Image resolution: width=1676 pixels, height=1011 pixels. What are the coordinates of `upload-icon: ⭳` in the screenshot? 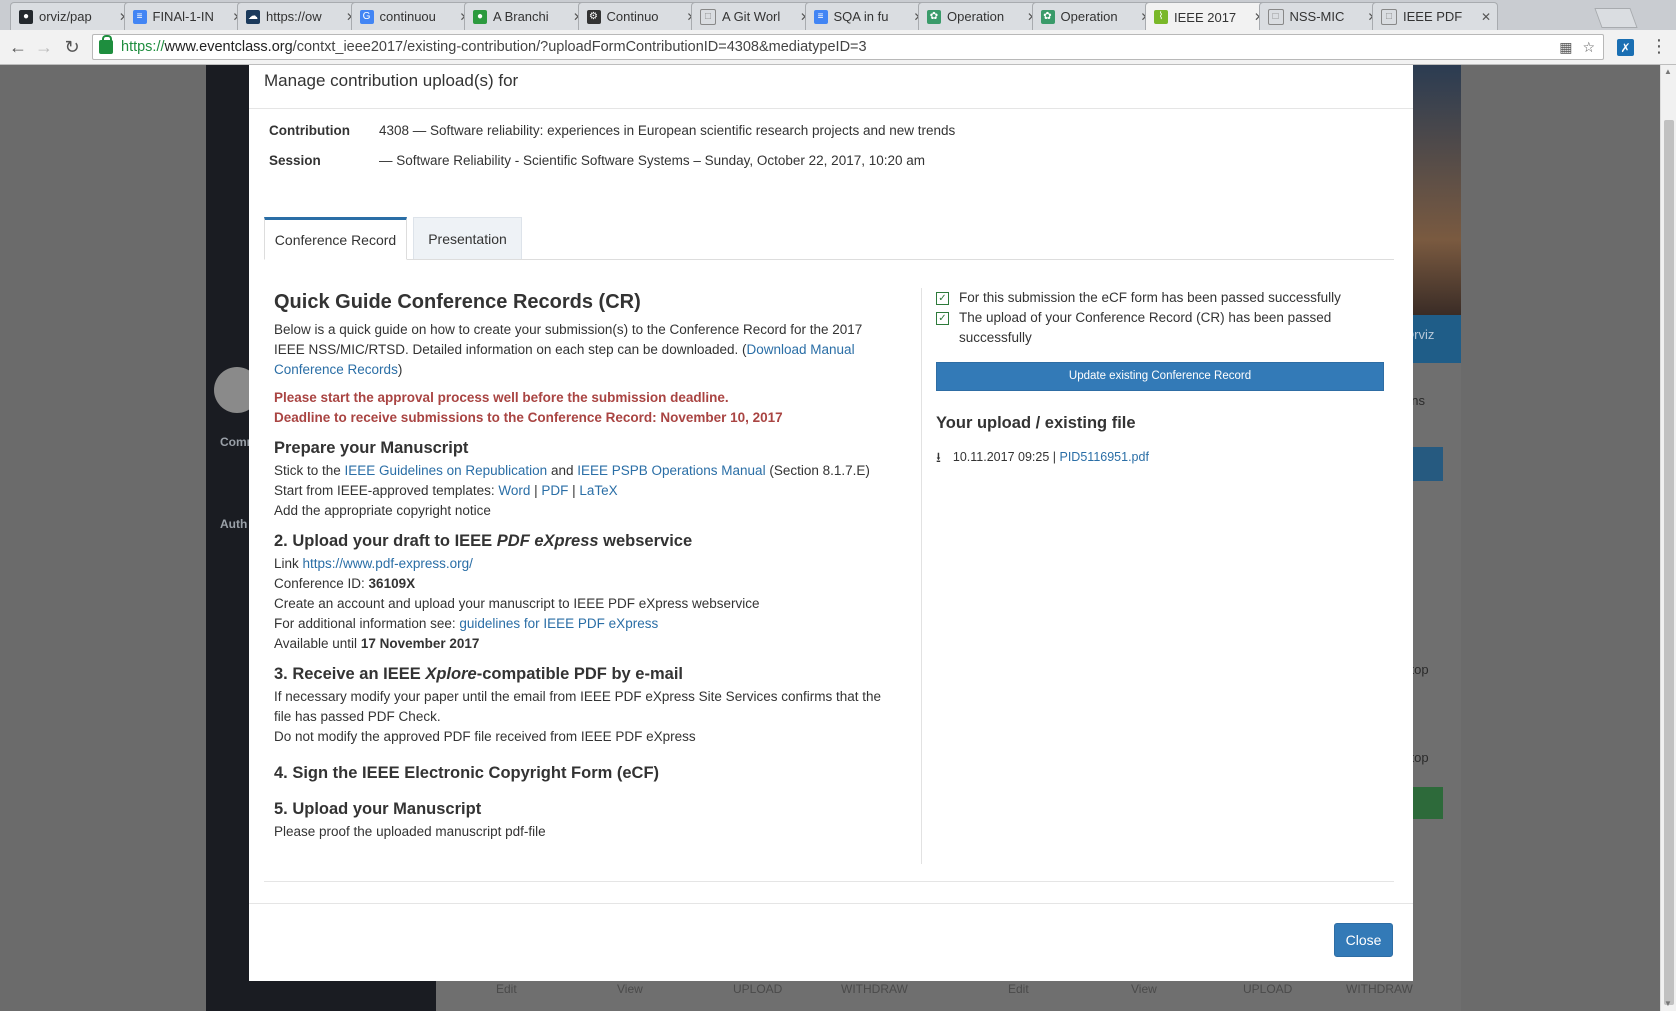 It's located at (938, 457).